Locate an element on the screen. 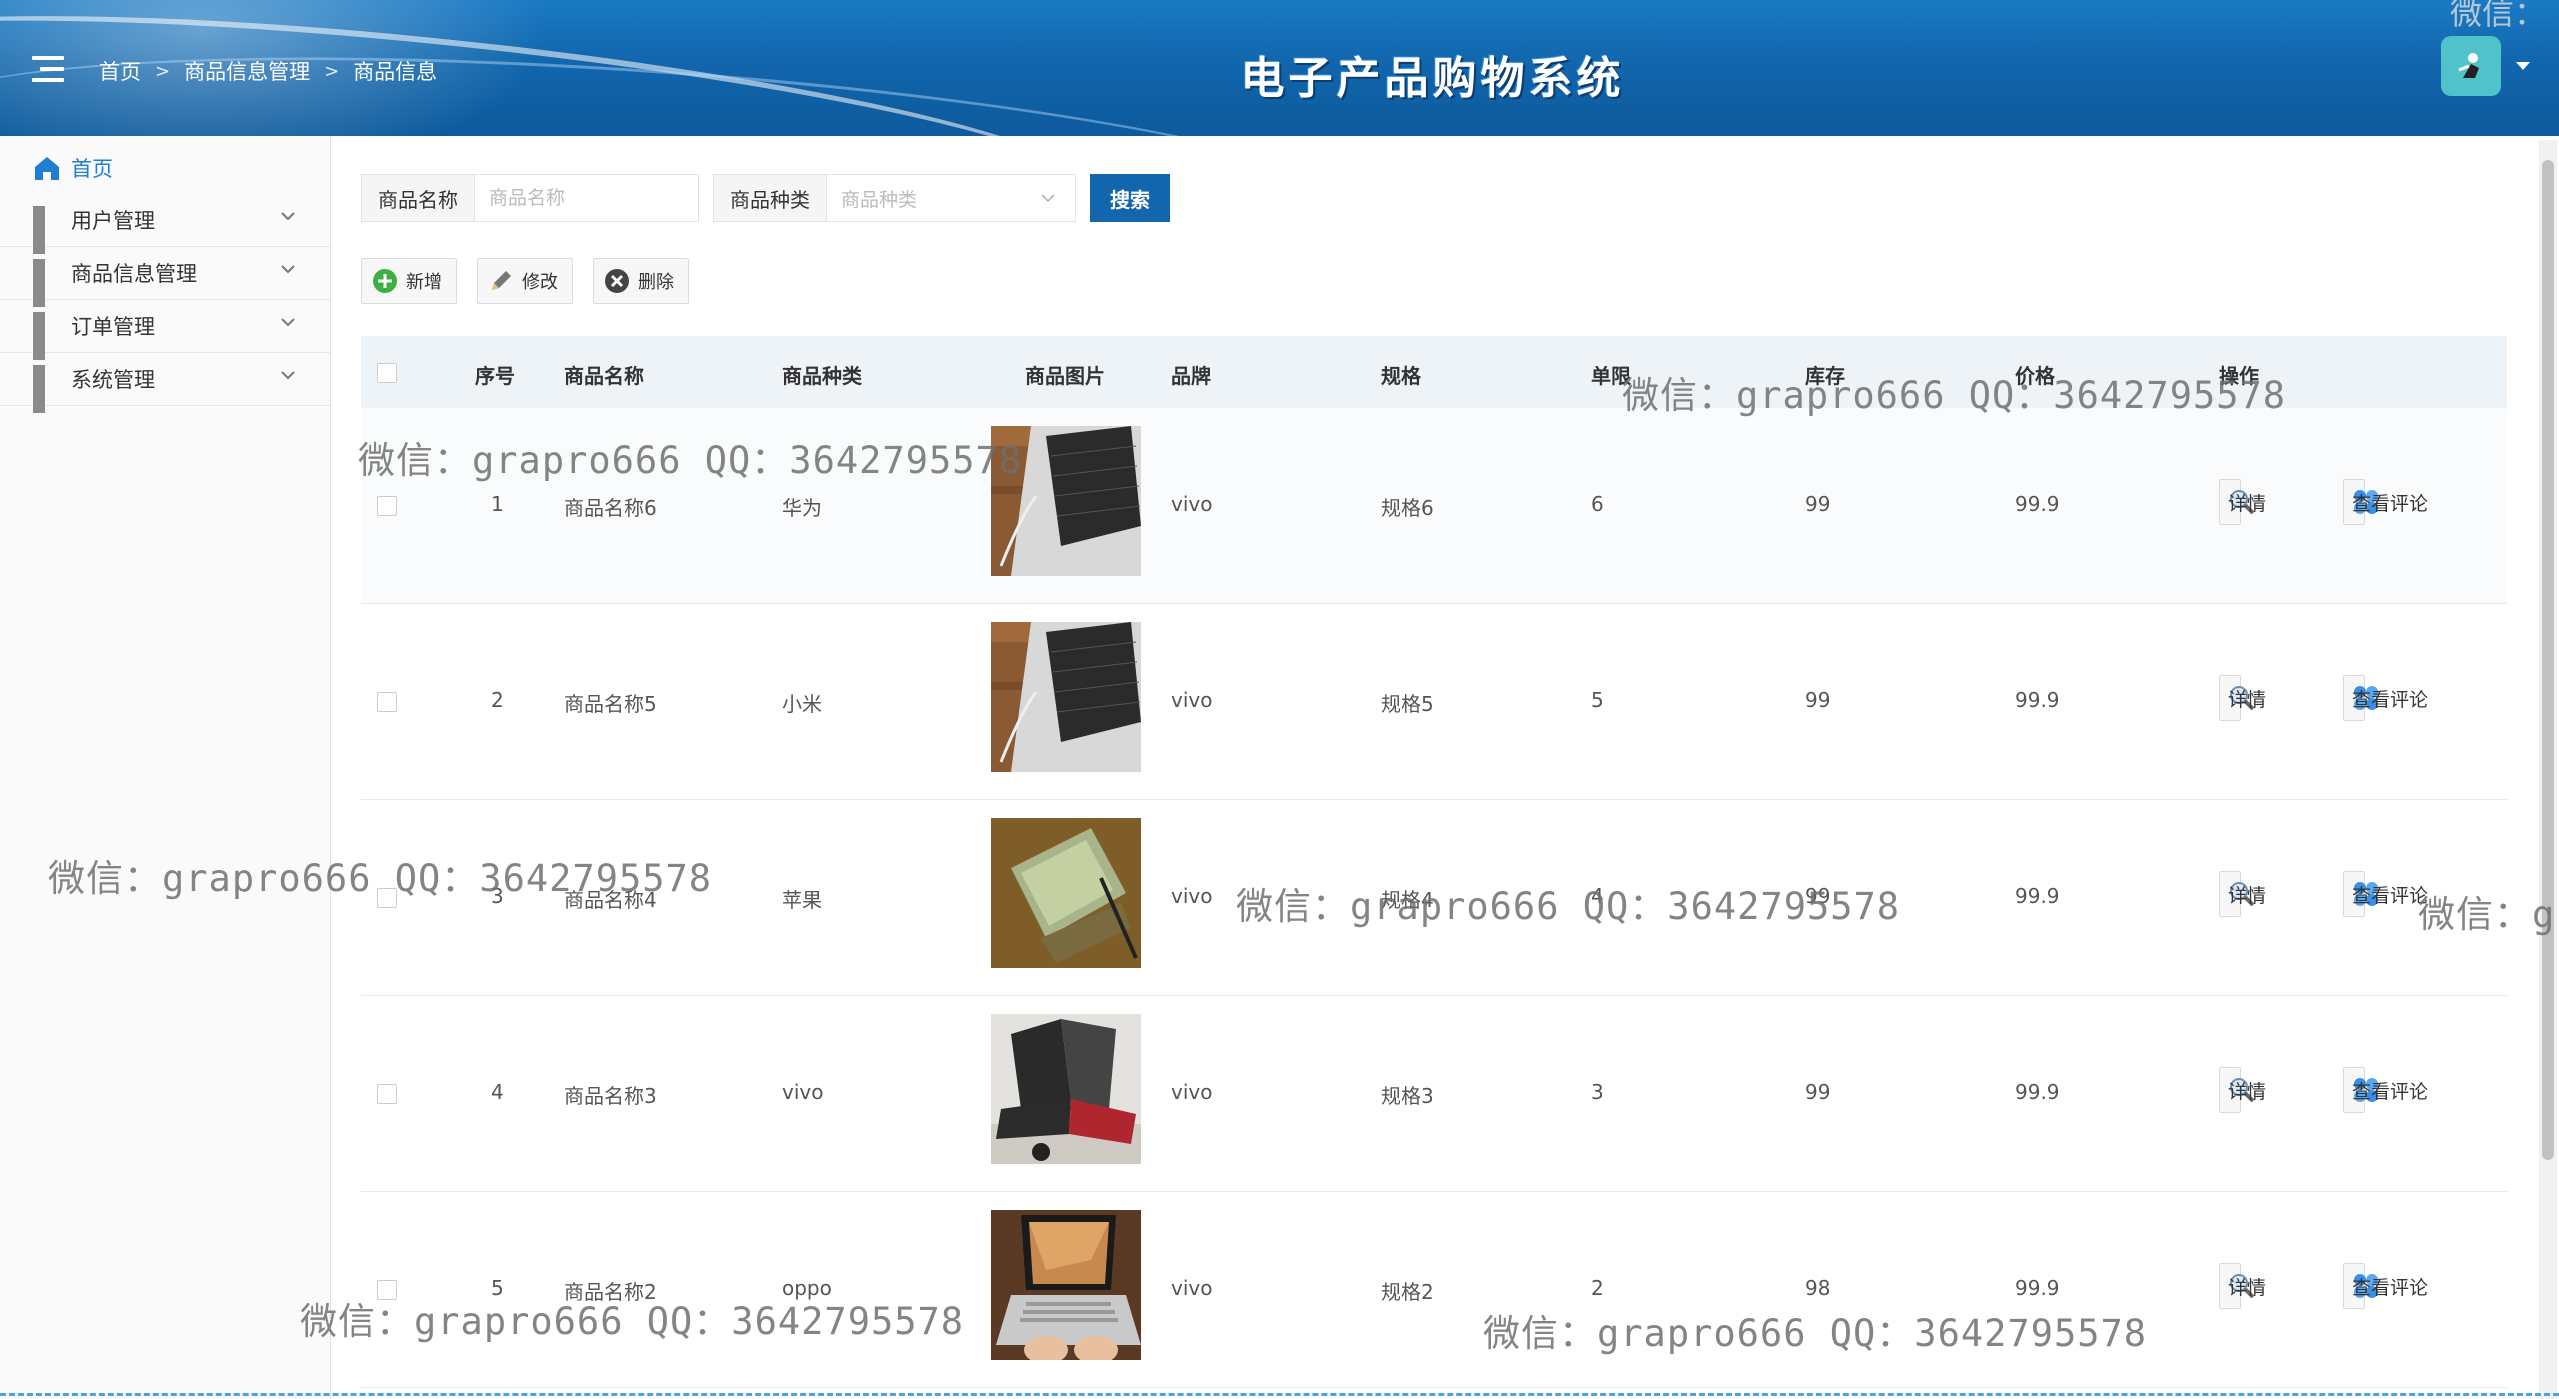 The width and height of the screenshot is (2559, 1399). cell-limit: 2 is located at coordinates (1597, 1288).